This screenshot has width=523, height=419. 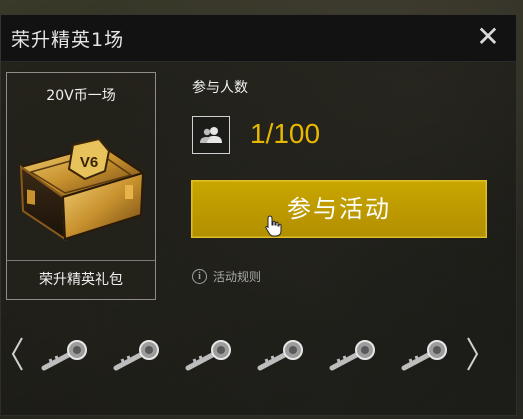 I want to click on join-event-label: 参与活动, so click(x=339, y=209).